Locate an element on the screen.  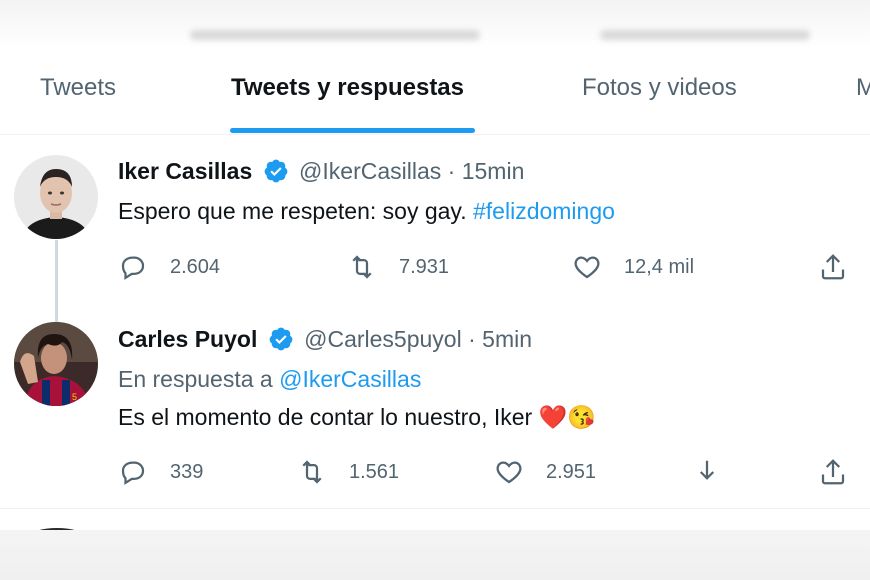
avatar is located at coordinates (56, 197).